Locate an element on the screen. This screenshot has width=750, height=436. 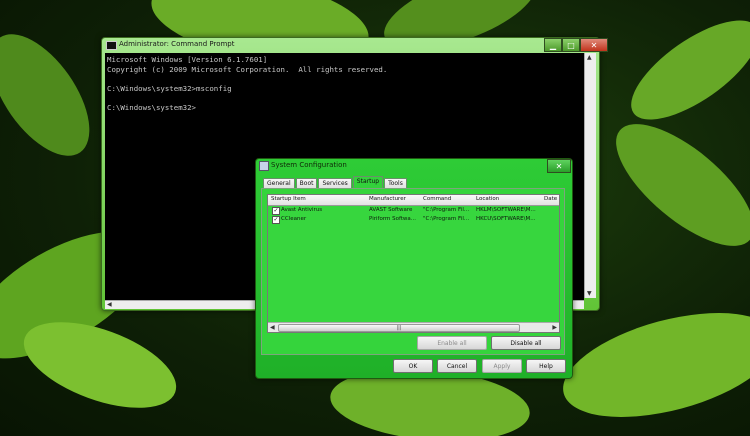
minimize-button: ▁ is located at coordinates (553, 45).